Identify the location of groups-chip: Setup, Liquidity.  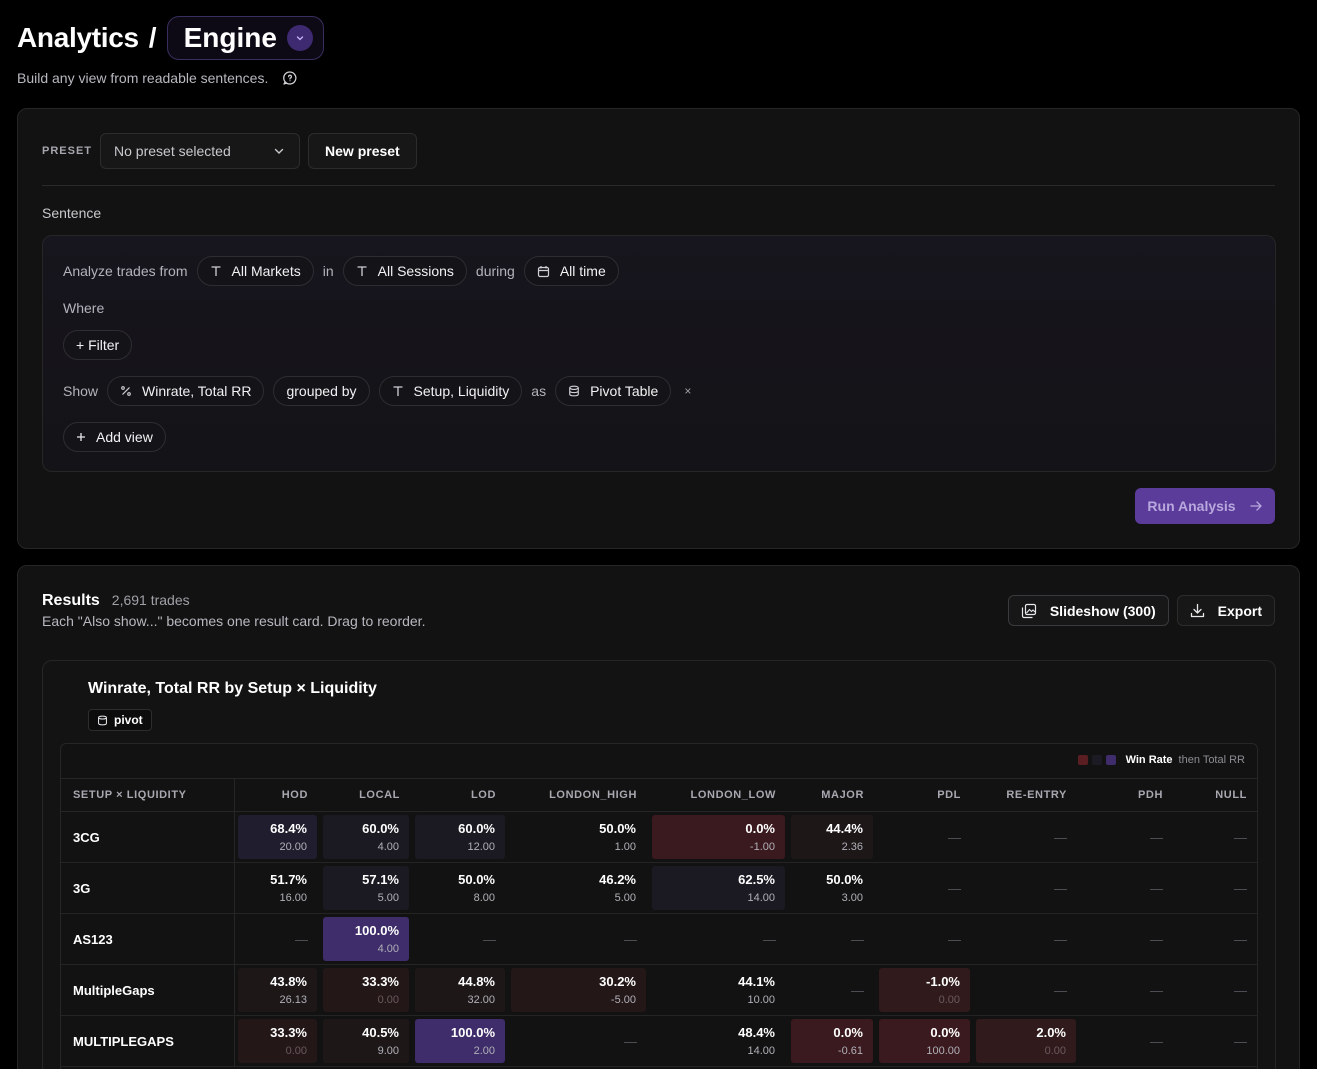
(450, 391).